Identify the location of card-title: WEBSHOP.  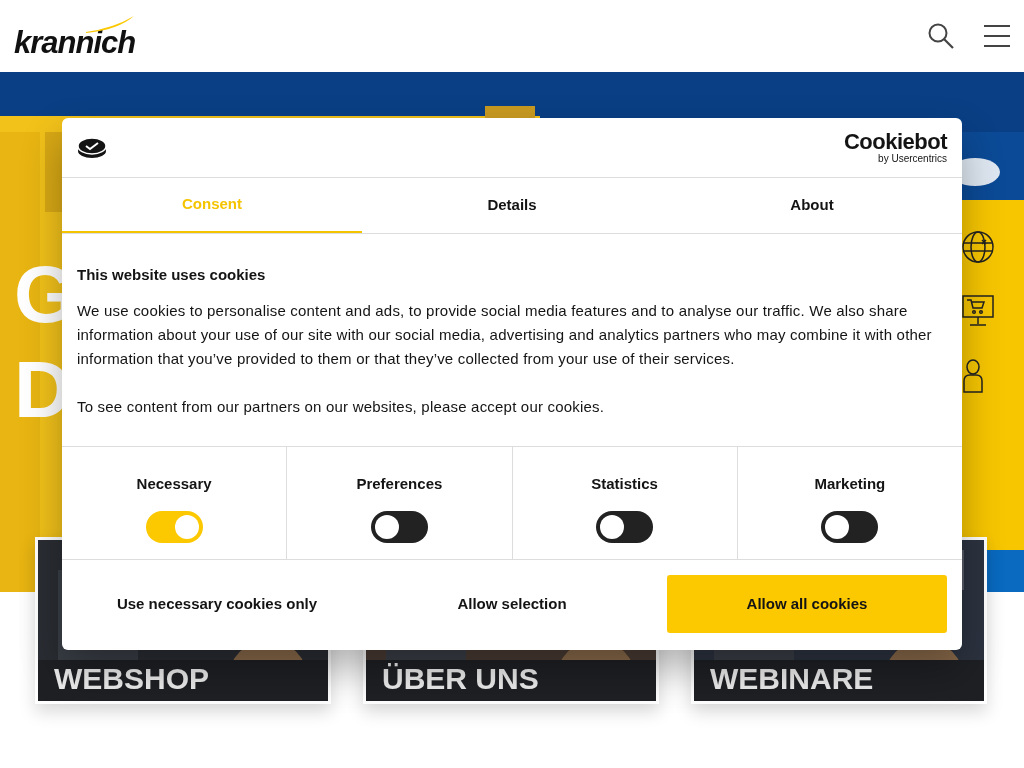
(131, 679).